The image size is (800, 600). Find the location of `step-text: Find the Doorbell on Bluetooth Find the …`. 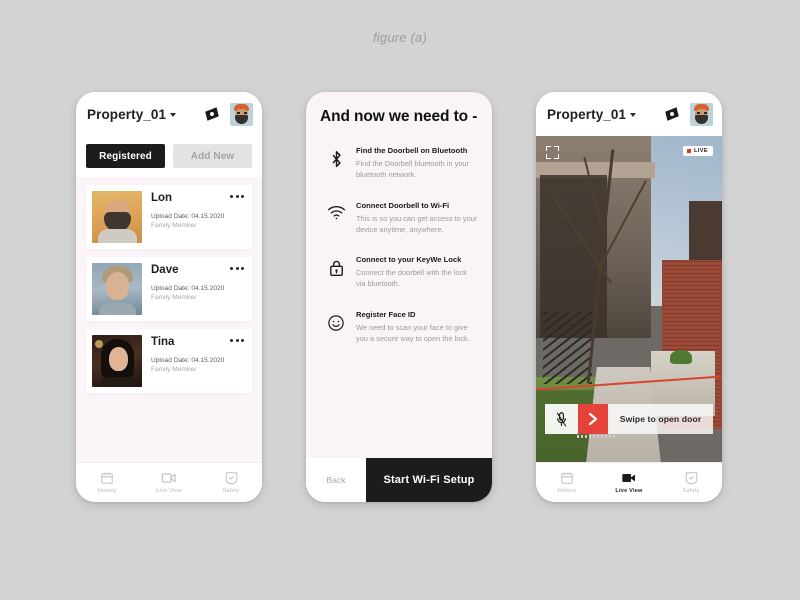

step-text: Find the Doorbell on Bluetooth Find the … is located at coordinates (415, 163).